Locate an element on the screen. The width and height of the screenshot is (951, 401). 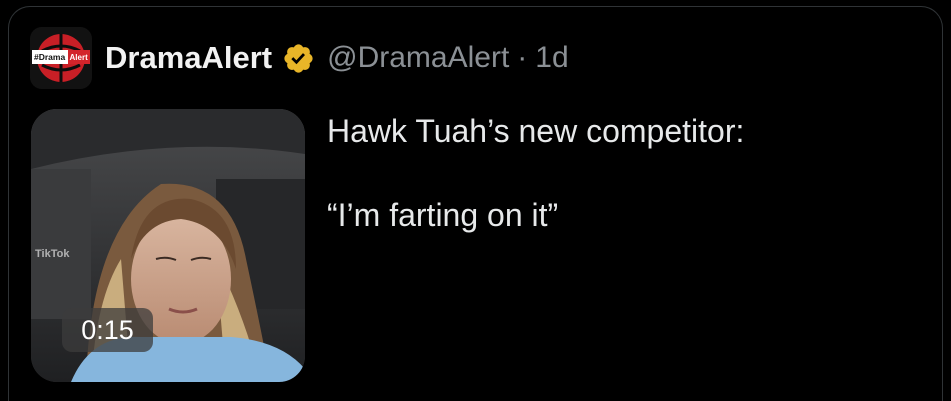
video-duration-badge: 0:15 is located at coordinates (107, 330).